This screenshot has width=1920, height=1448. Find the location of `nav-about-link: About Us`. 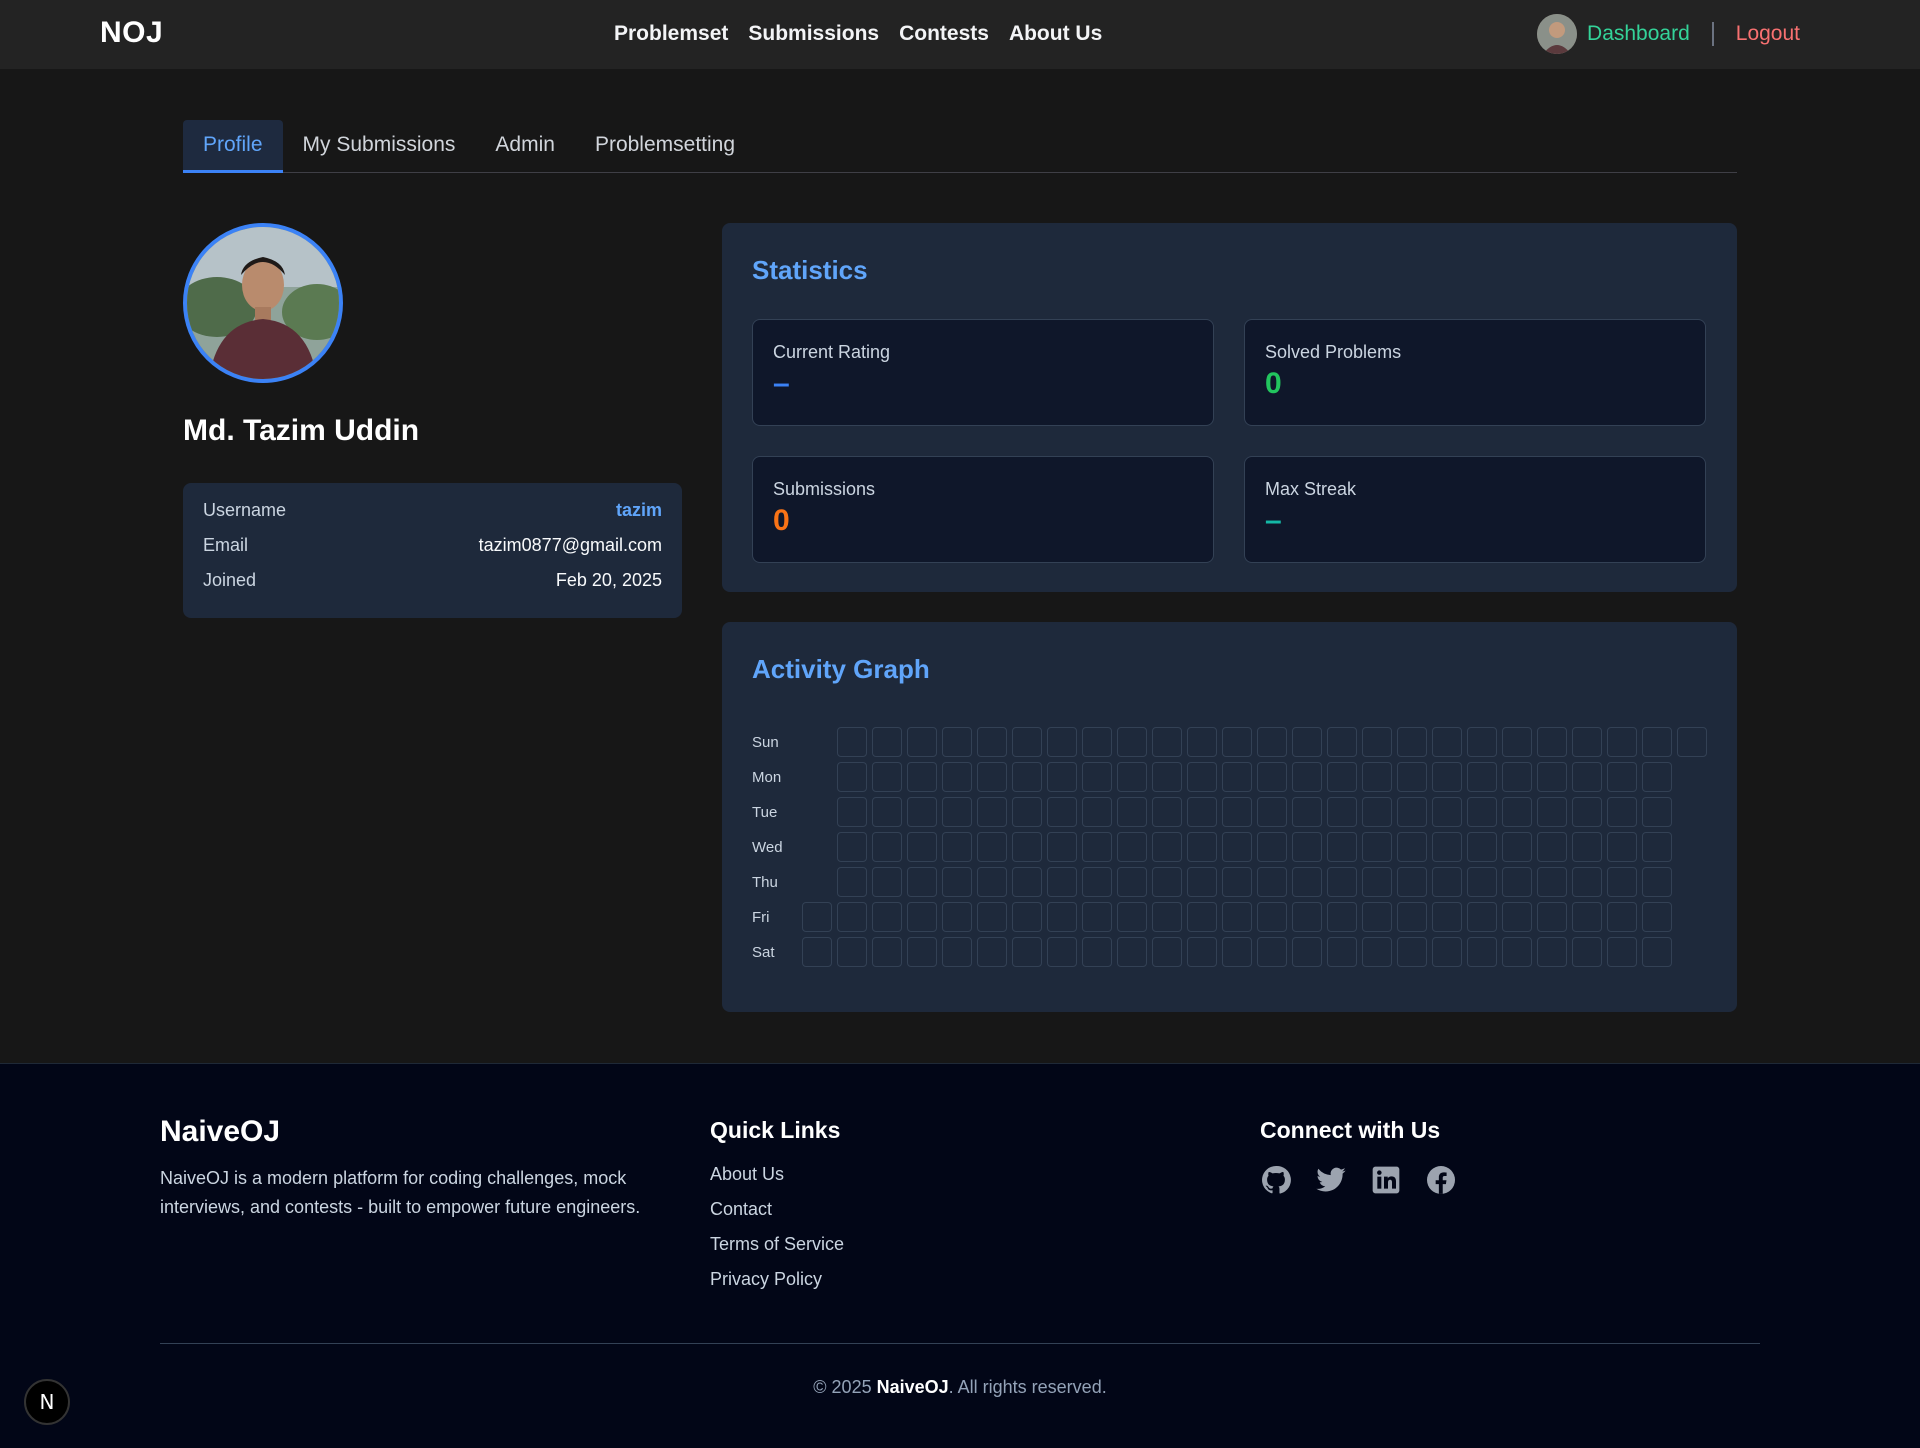

nav-about-link: About Us is located at coordinates (1055, 34).